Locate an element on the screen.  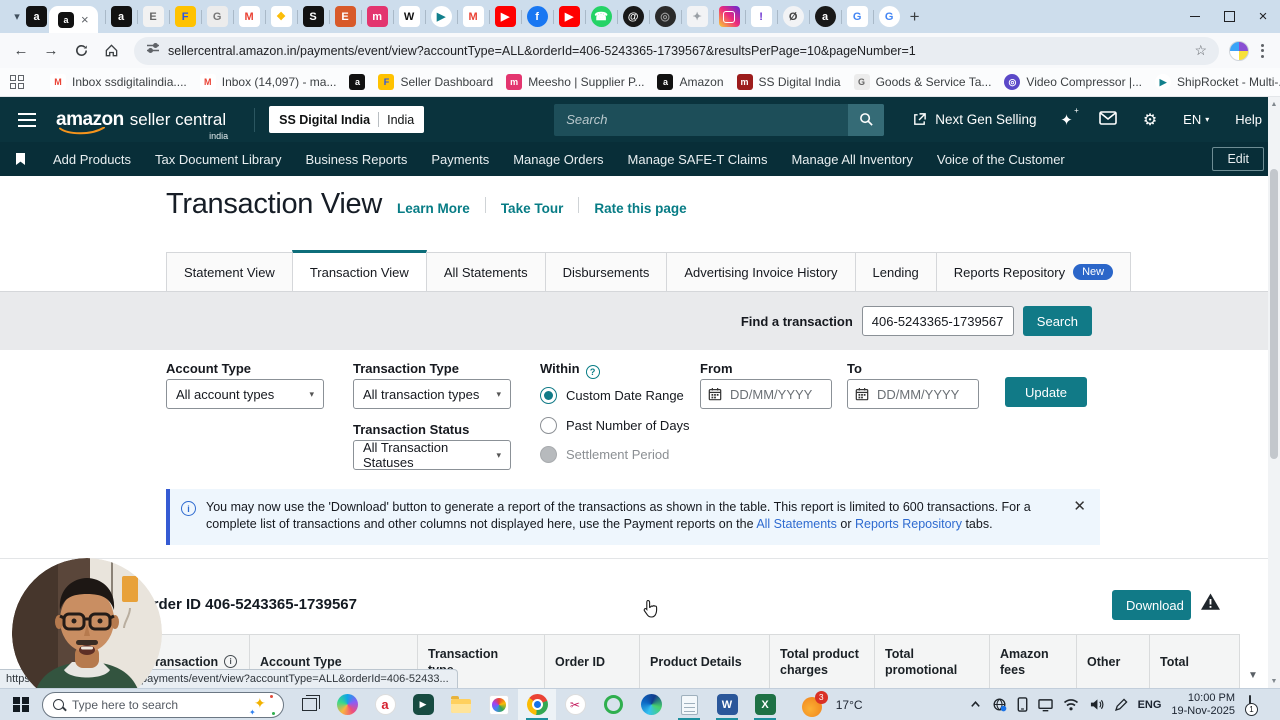
amazon-tab-favicon: a is located at coordinates (121, 16).